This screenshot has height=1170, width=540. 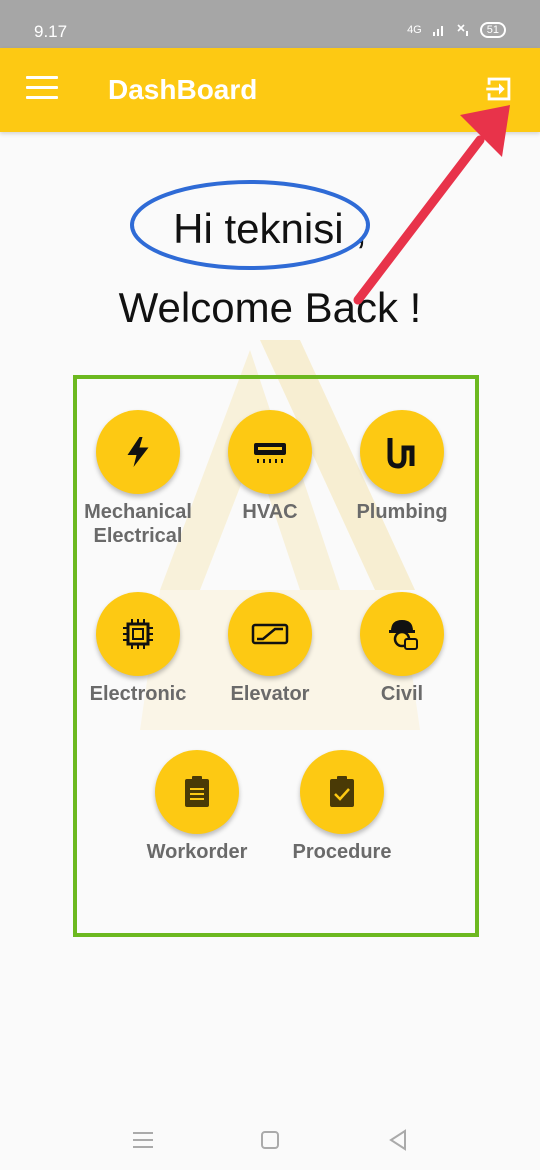 What do you see at coordinates (42, 90) in the screenshot?
I see `hamburger-menu-icon` at bounding box center [42, 90].